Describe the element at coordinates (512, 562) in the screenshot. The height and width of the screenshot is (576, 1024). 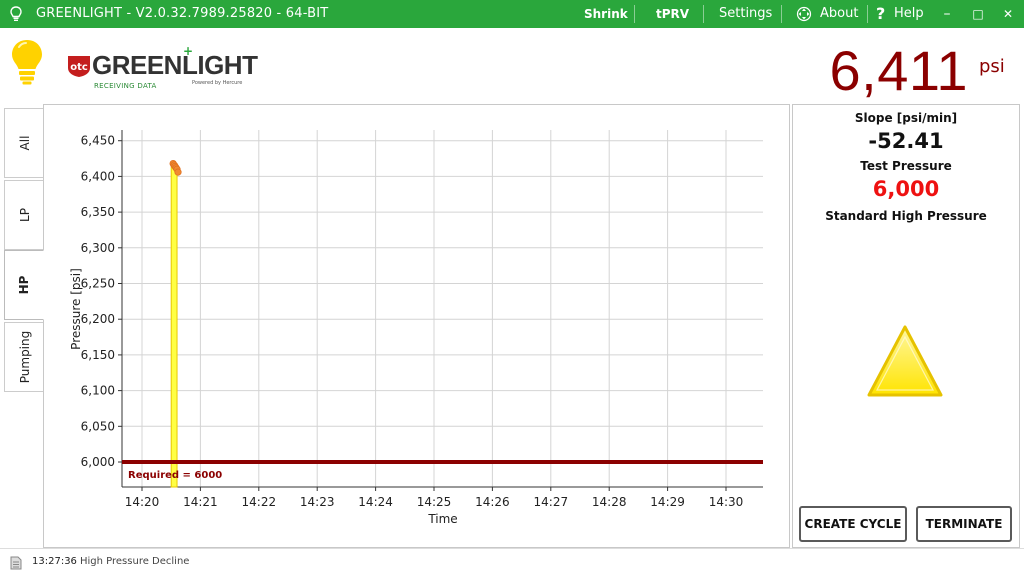
I see `status-bar: 13:27:36 High Pressure Decline` at that location.